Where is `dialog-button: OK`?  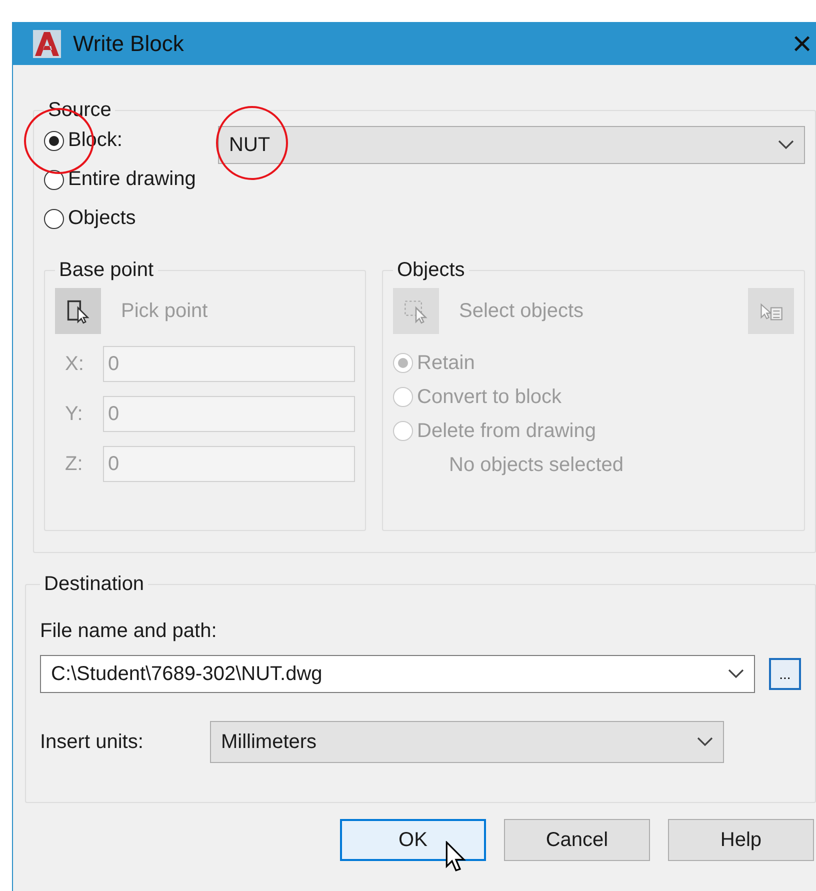 dialog-button: OK is located at coordinates (413, 840).